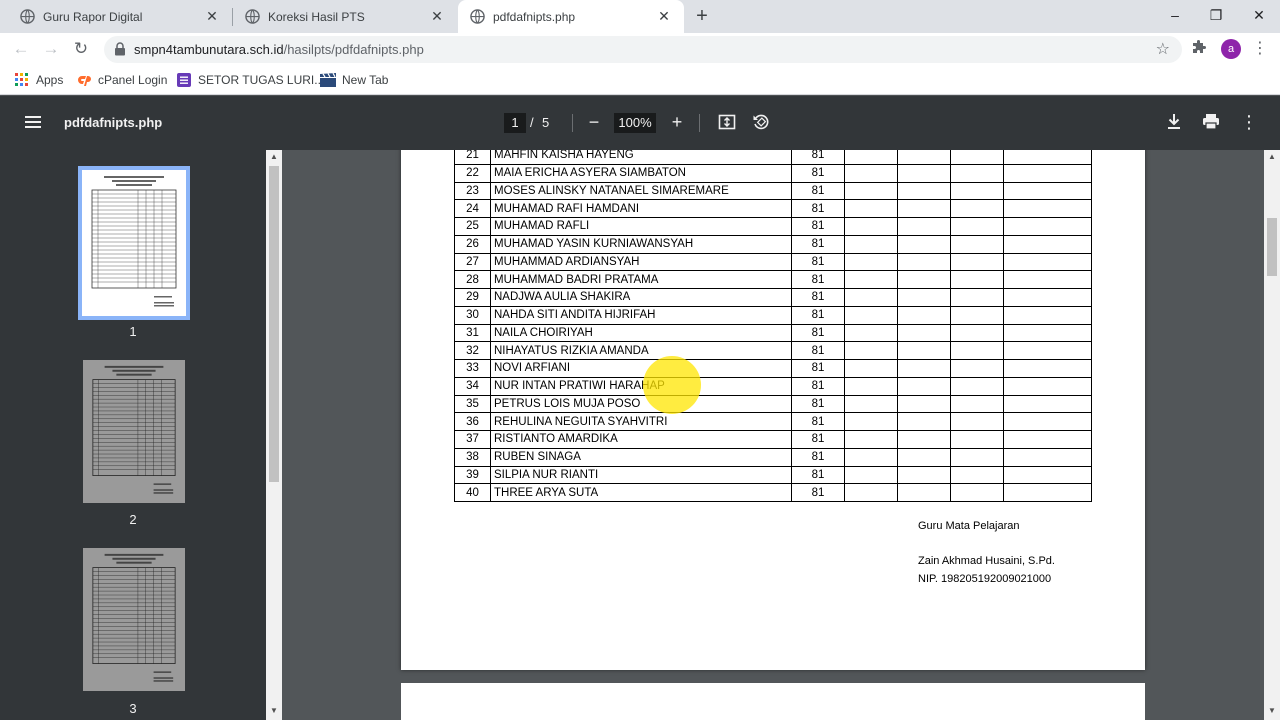  I want to click on table-row: 39 SILPIA NUR RIANTI 81, so click(773, 475).